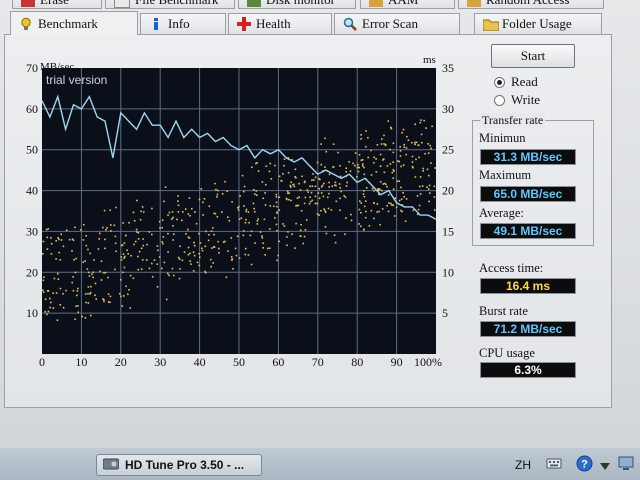  I want to click on x-tick-label: 100%, so click(428, 362).